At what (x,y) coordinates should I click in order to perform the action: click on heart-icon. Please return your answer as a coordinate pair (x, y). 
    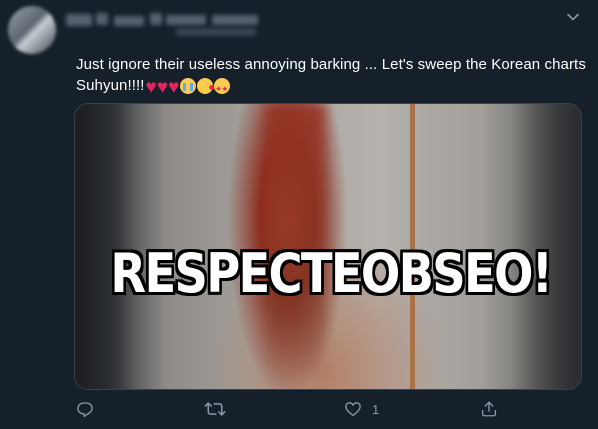
    Looking at the image, I should click on (353, 409).